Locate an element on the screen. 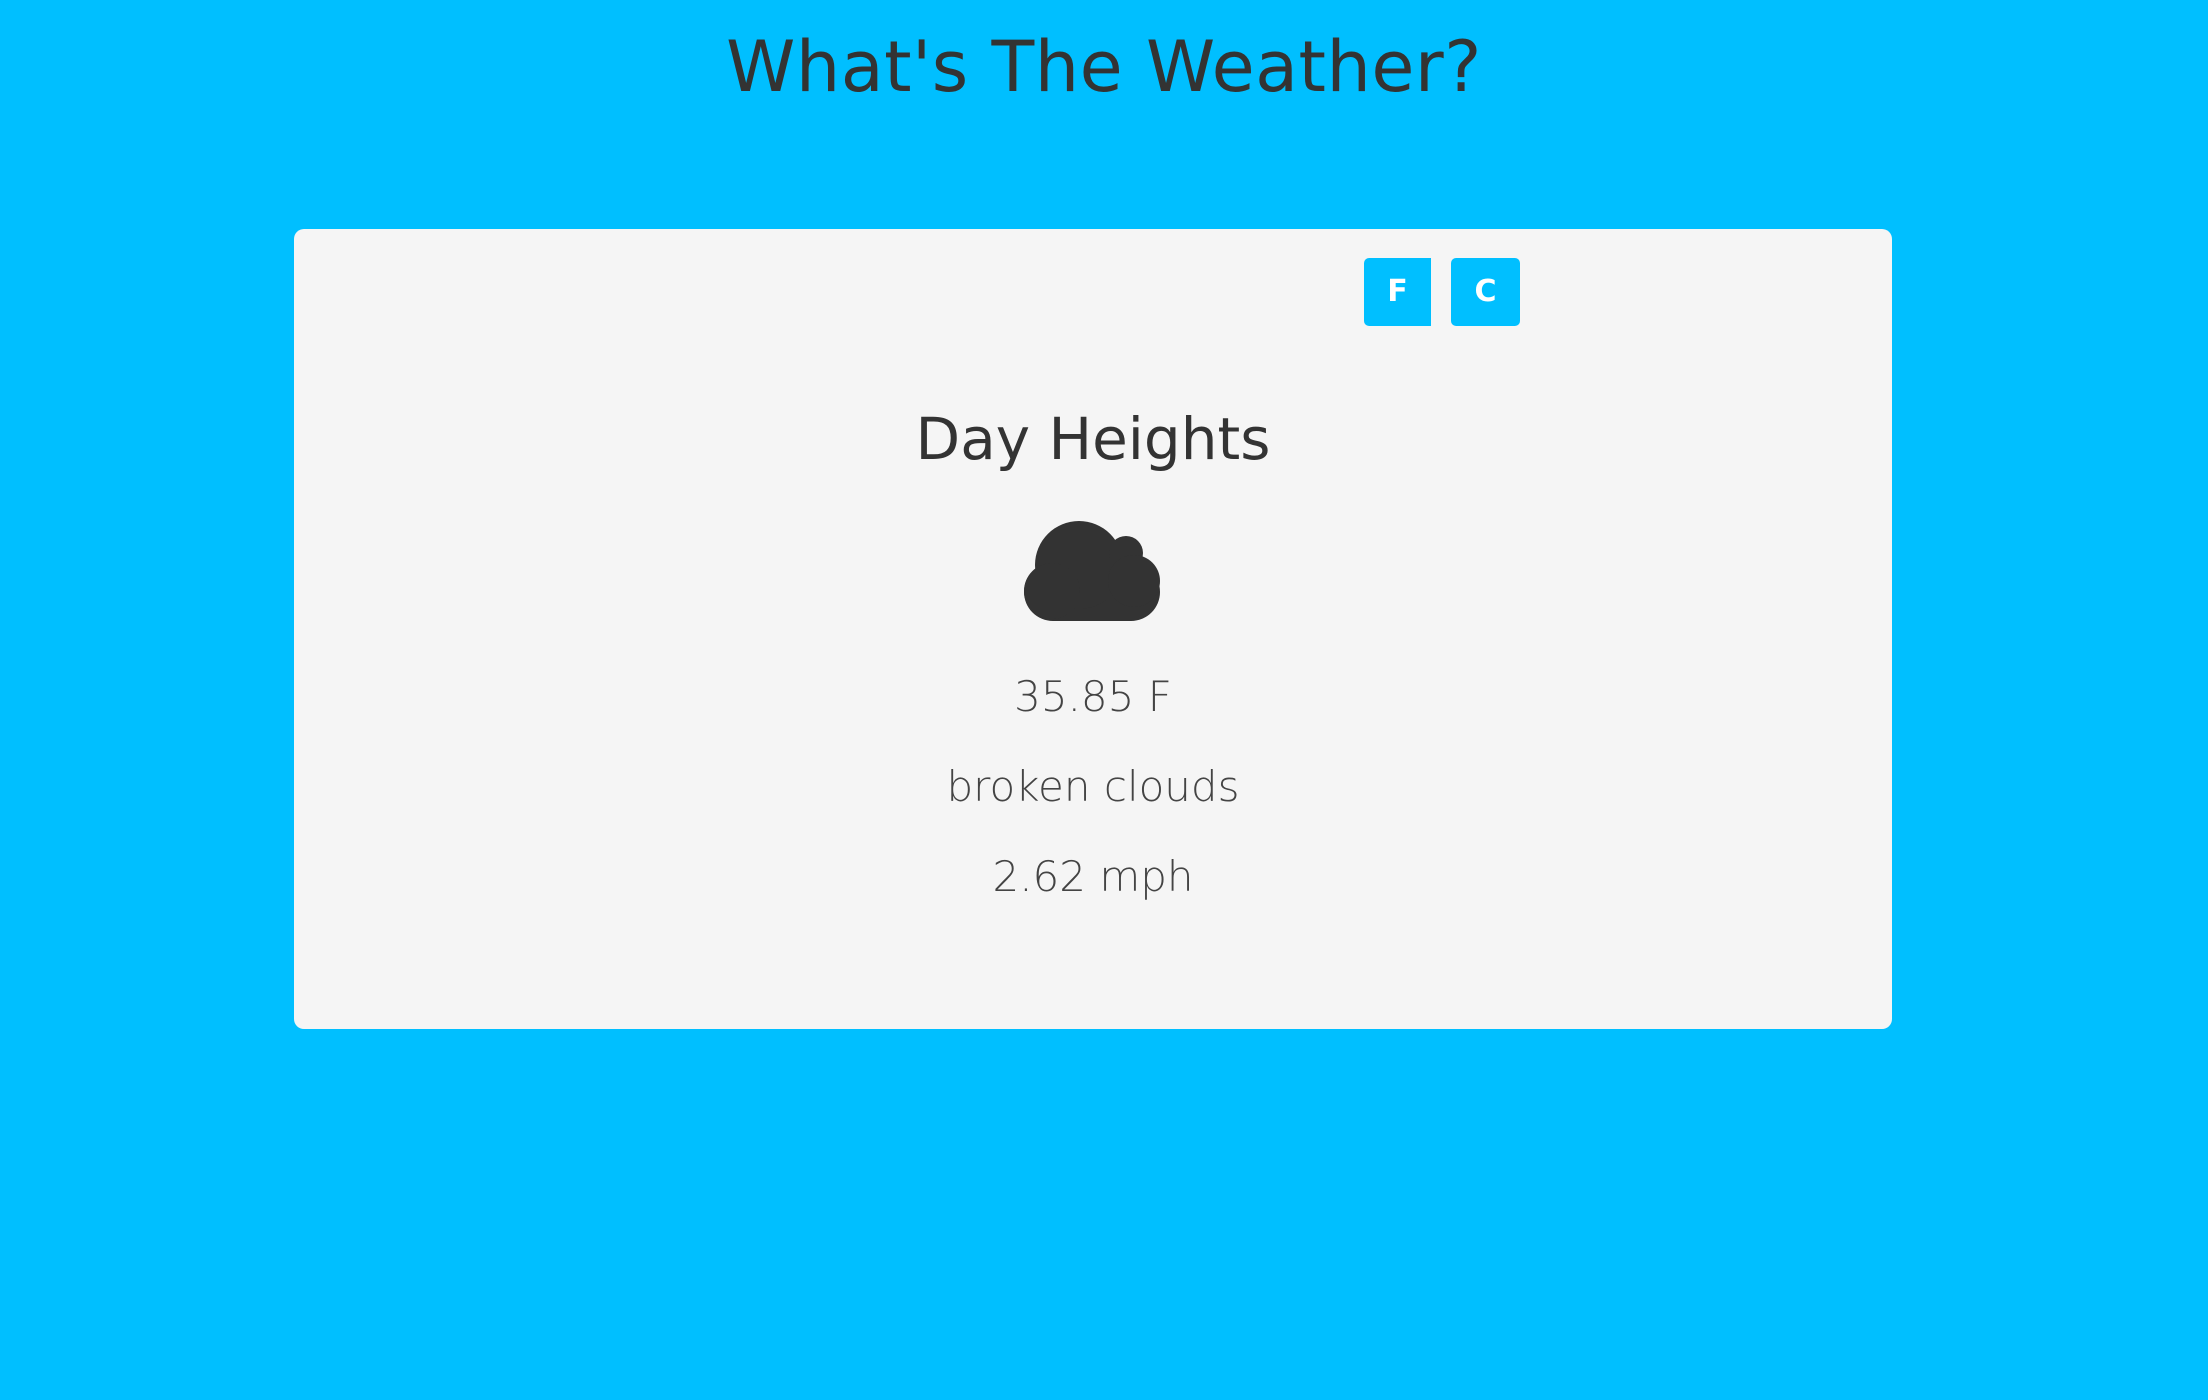 Image resolution: width=2208 pixels, height=1400 pixels. celsius-button: C is located at coordinates (1485, 292).